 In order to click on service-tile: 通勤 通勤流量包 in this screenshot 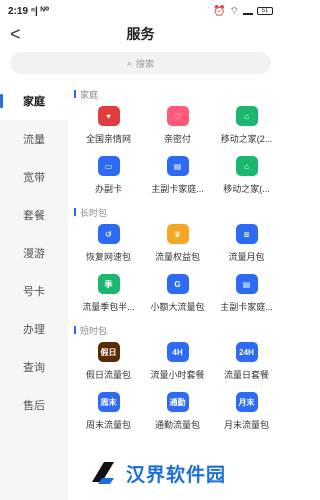, I will do `click(177, 414)`.